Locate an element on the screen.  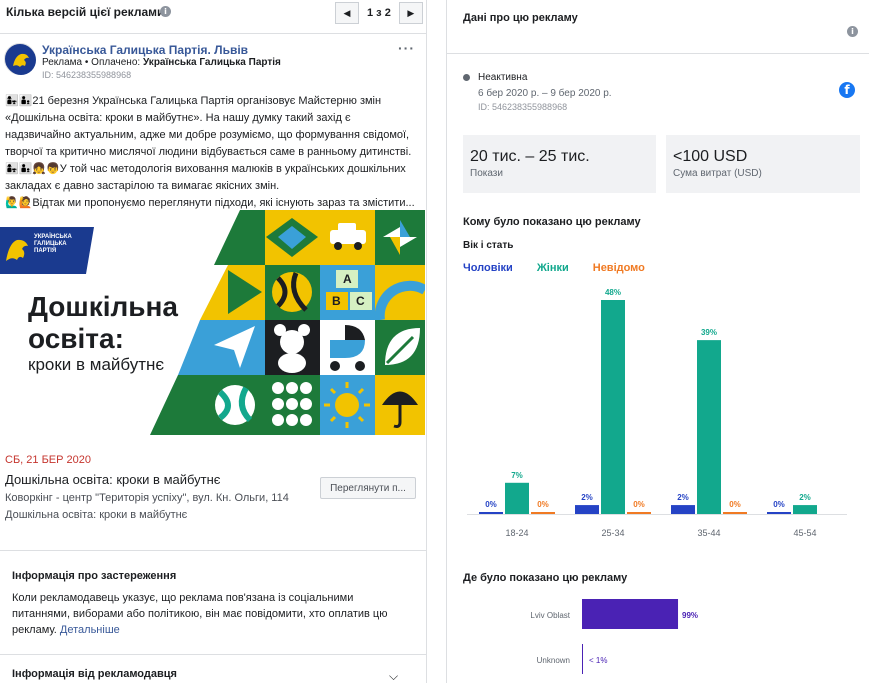
abc-letter: C is located at coordinates (360, 301).